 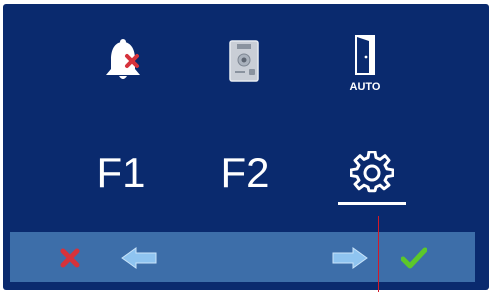 I want to click on next-button, so click(x=350, y=258).